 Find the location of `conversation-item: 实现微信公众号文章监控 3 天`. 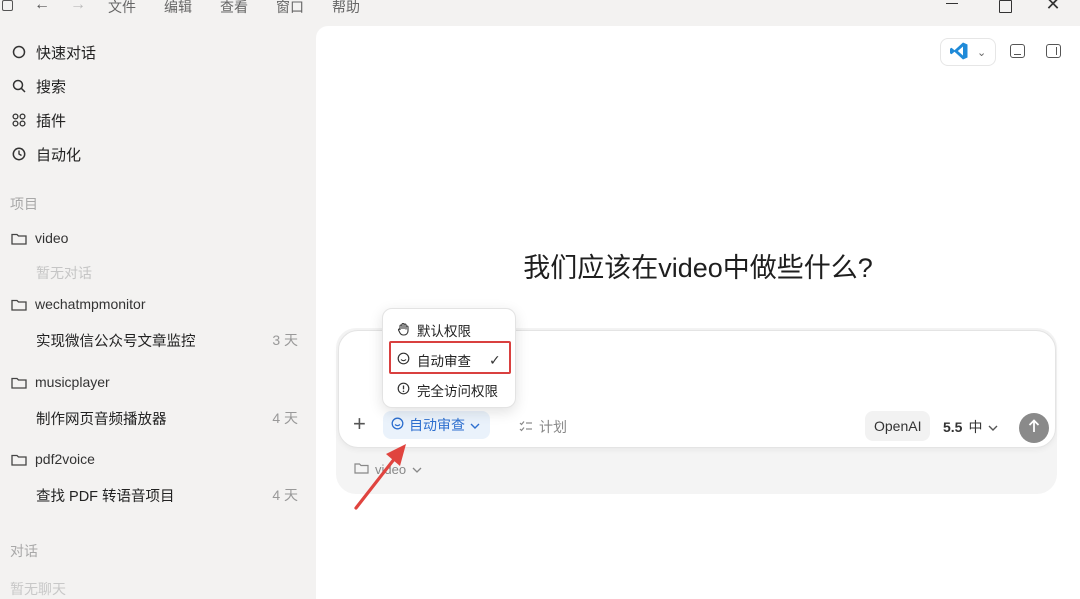

conversation-item: 实现微信公众号文章监控 3 天 is located at coordinates (167, 340).